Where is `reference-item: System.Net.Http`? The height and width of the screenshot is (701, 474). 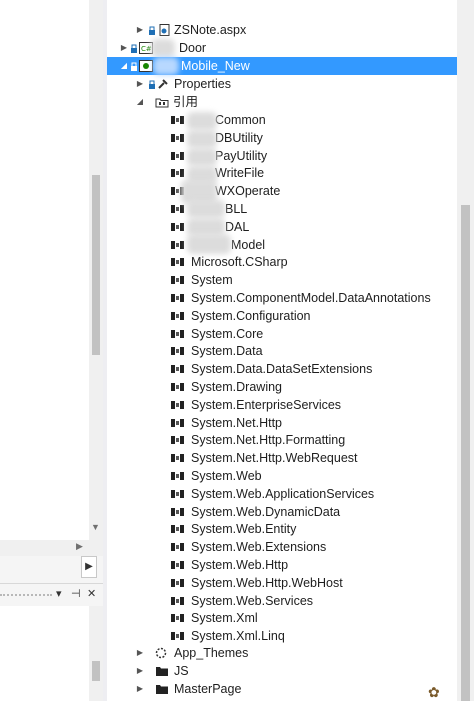
reference-item: System.Net.Http is located at coordinates (282, 423).